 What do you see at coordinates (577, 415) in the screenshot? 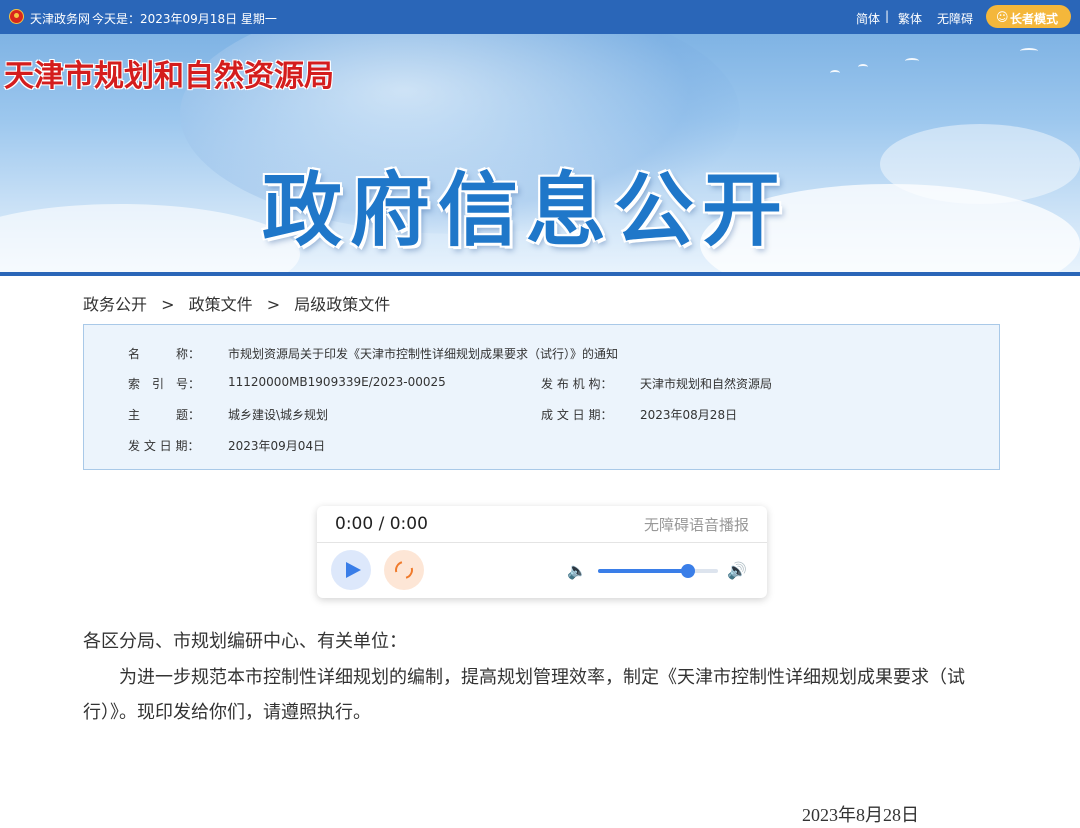
I see `meta-written-date-label: 成 文 日 期：` at bounding box center [577, 415].